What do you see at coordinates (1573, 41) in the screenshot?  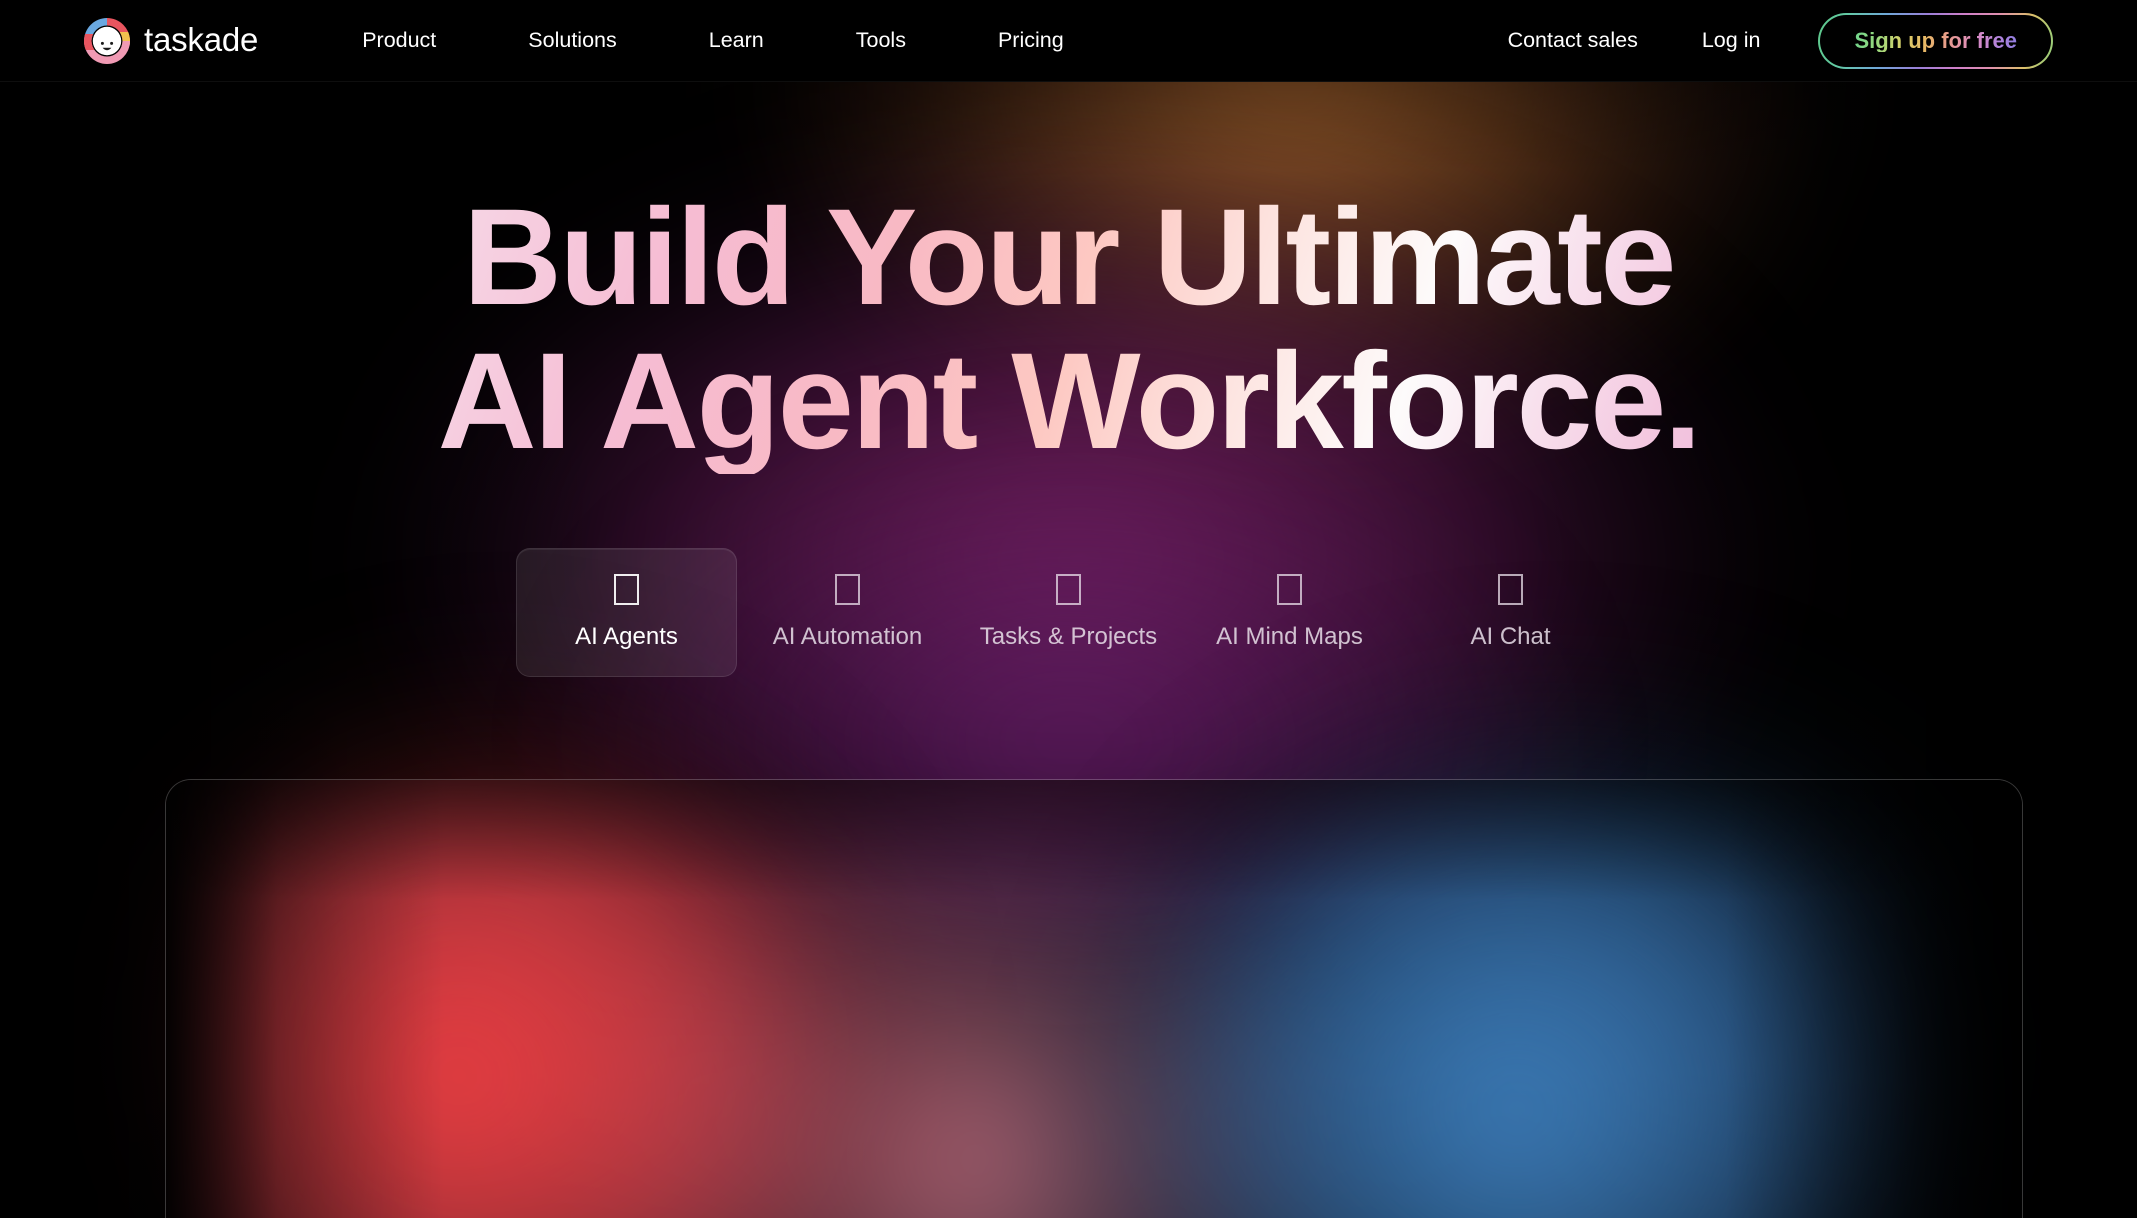 I see `contact-sales-link: Contact sales` at bounding box center [1573, 41].